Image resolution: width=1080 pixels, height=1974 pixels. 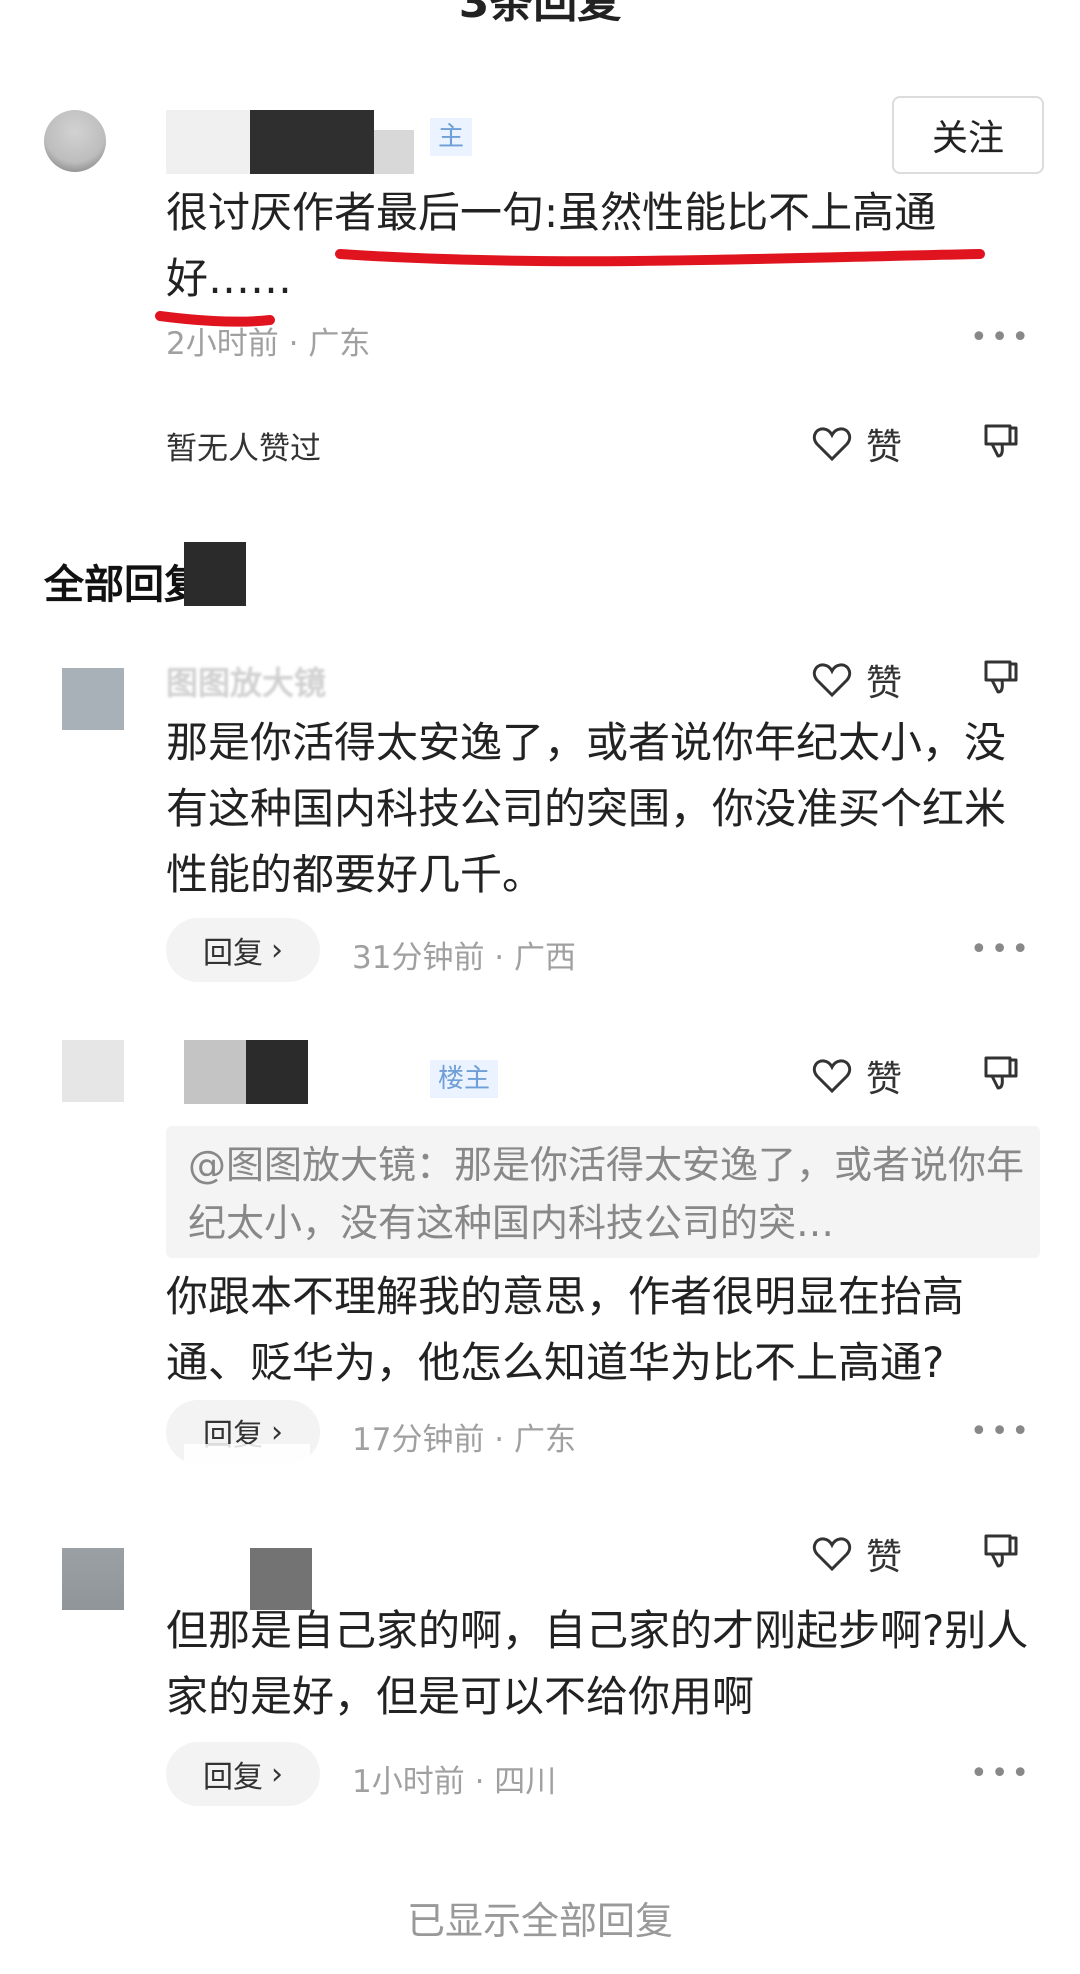 I want to click on reply-3-reply-button: 回复 ›, so click(x=243, y=1774).